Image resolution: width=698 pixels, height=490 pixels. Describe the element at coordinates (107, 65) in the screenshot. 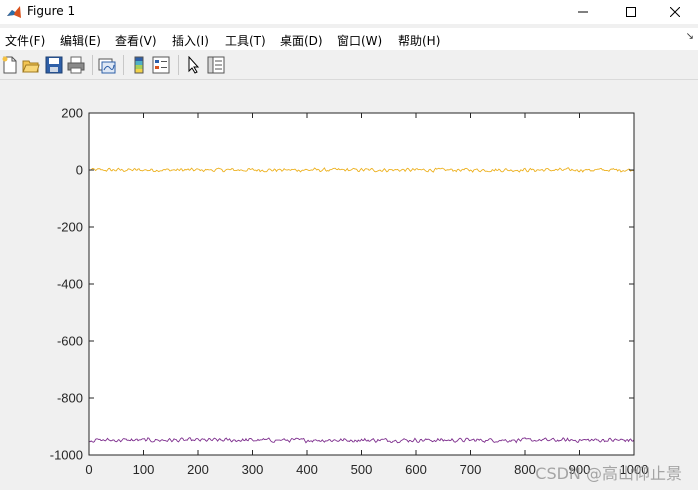

I see `link-plot-icon` at that location.